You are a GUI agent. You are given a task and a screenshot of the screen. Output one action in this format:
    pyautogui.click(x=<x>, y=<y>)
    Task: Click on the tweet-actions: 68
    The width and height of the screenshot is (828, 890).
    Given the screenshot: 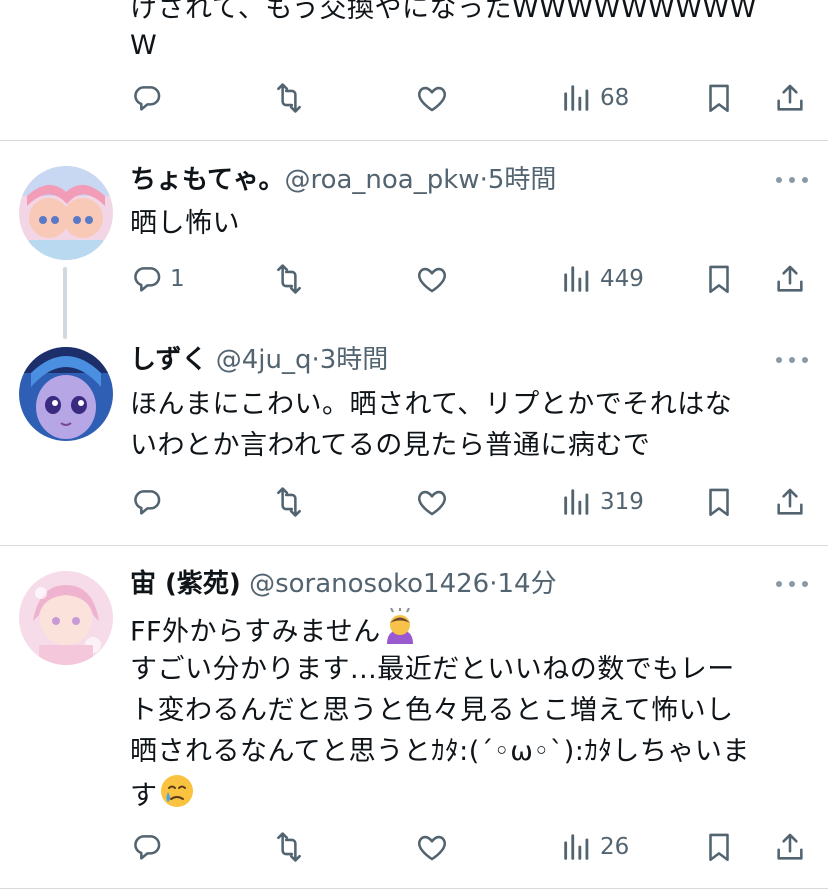 What is the action you would take?
    pyautogui.click(x=414, y=98)
    